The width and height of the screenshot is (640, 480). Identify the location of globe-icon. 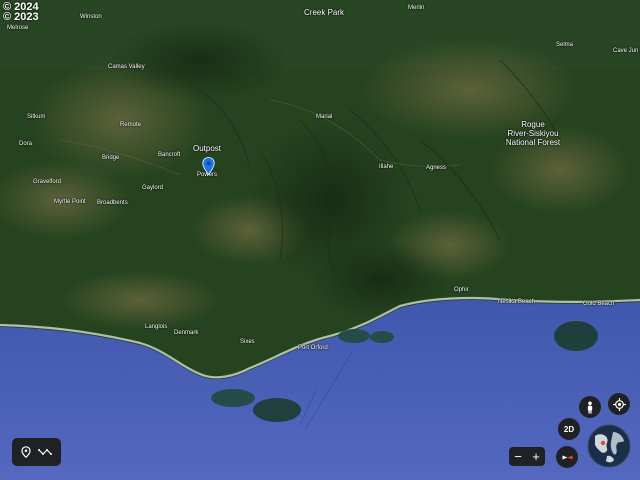
(609, 446).